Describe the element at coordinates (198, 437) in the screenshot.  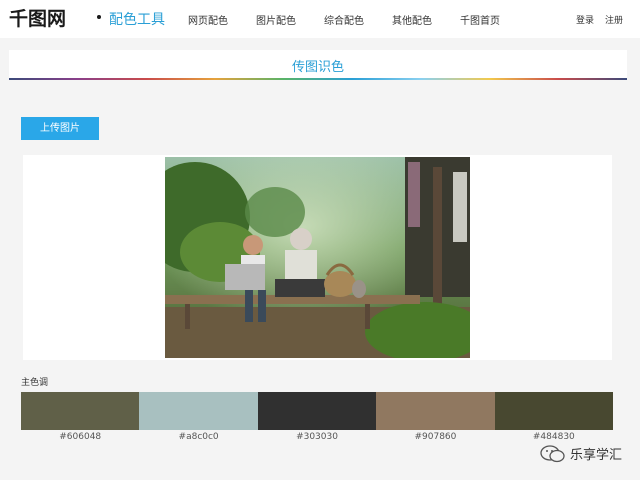
I see `color-code: #a8c0c0` at that location.